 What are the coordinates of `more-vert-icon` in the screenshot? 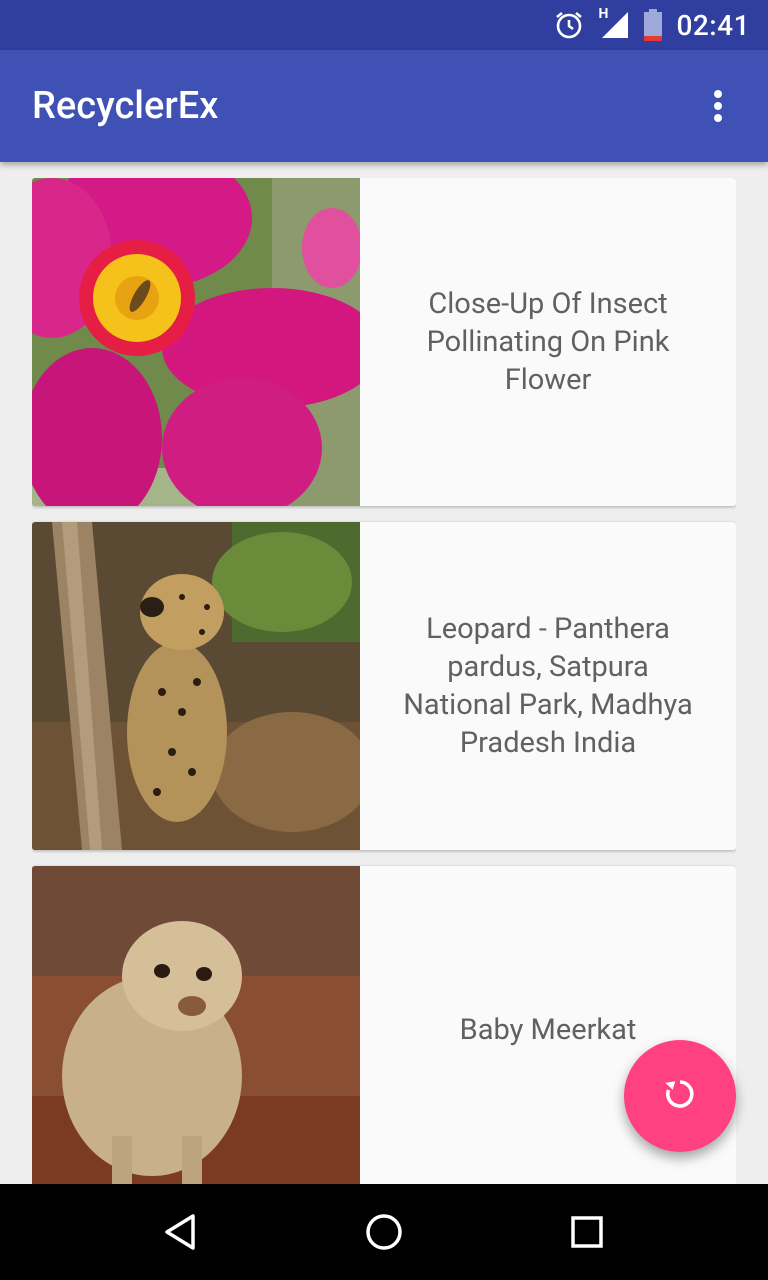 It's located at (718, 106).